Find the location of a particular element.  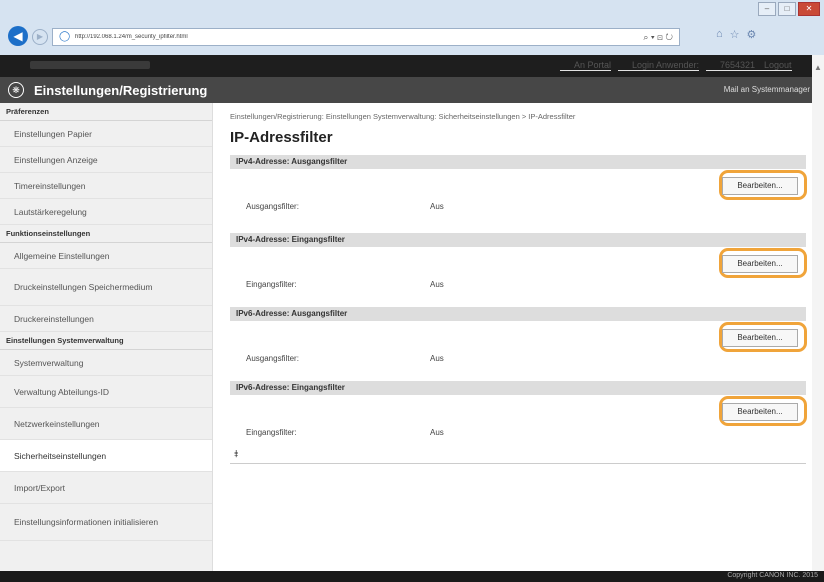

sidebar-item-security-settings: Sicherheitseinstellungen is located at coordinates (106, 456).